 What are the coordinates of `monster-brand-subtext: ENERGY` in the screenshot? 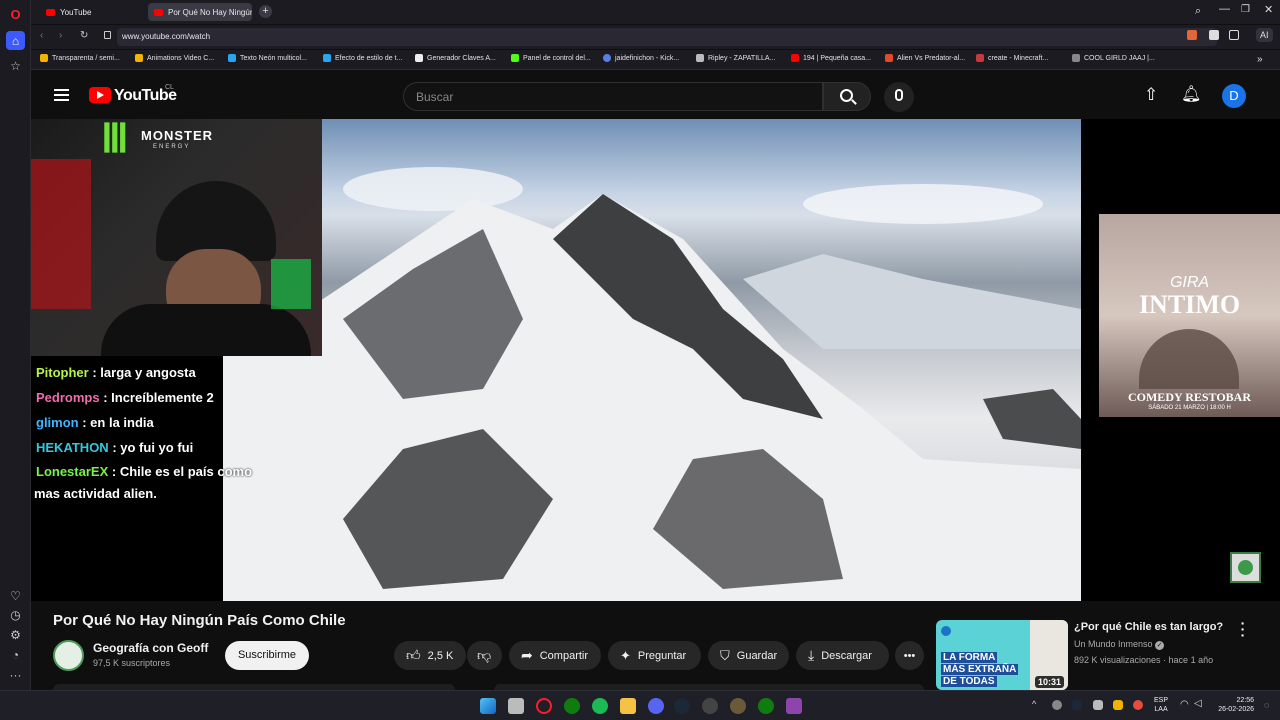 It's located at (172, 147).